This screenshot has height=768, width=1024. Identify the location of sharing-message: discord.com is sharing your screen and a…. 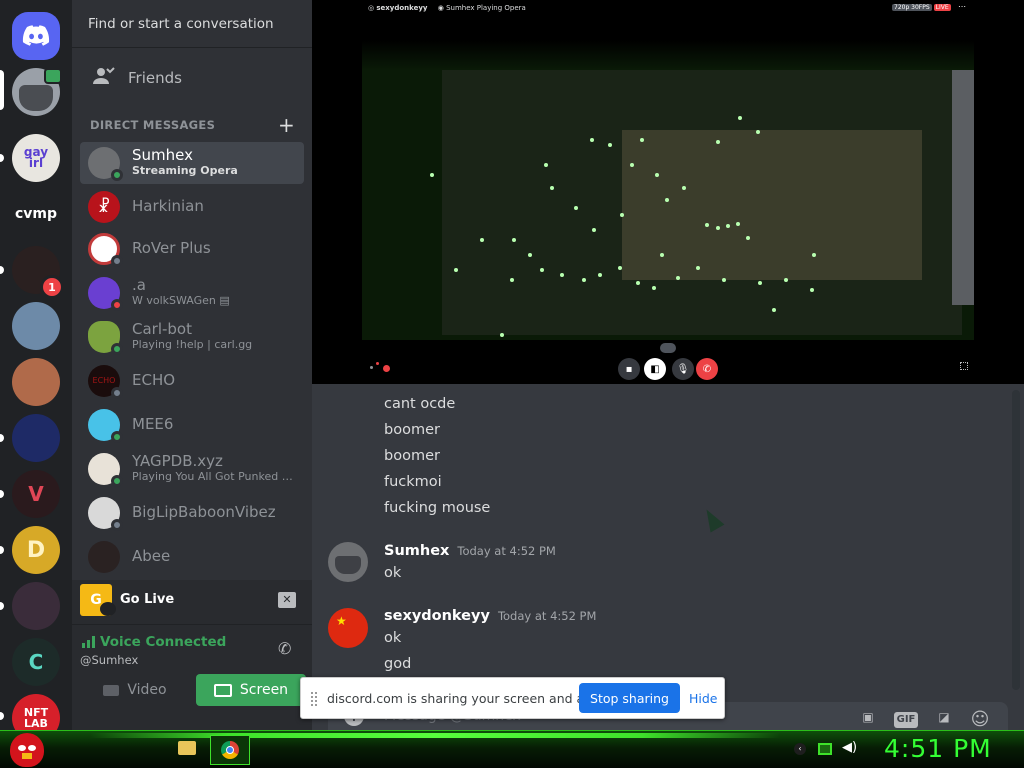
(471, 698).